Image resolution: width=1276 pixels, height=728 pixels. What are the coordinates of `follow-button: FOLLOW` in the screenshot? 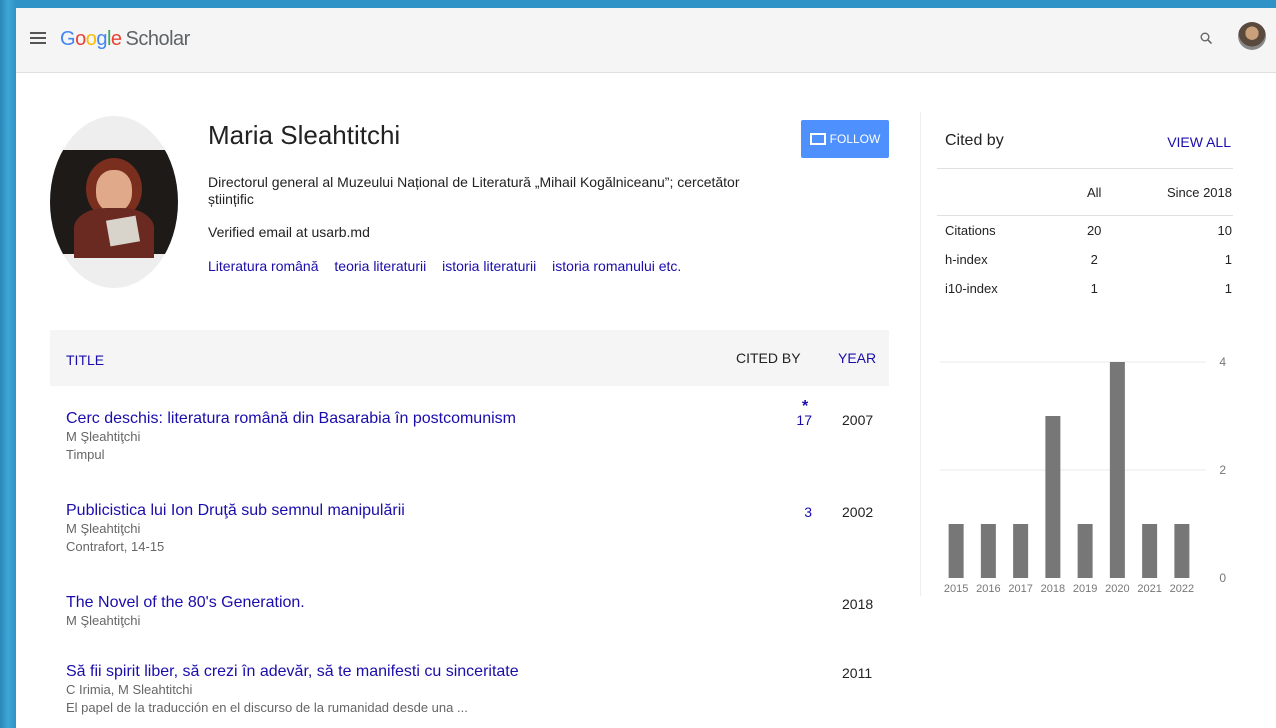 It's located at (845, 139).